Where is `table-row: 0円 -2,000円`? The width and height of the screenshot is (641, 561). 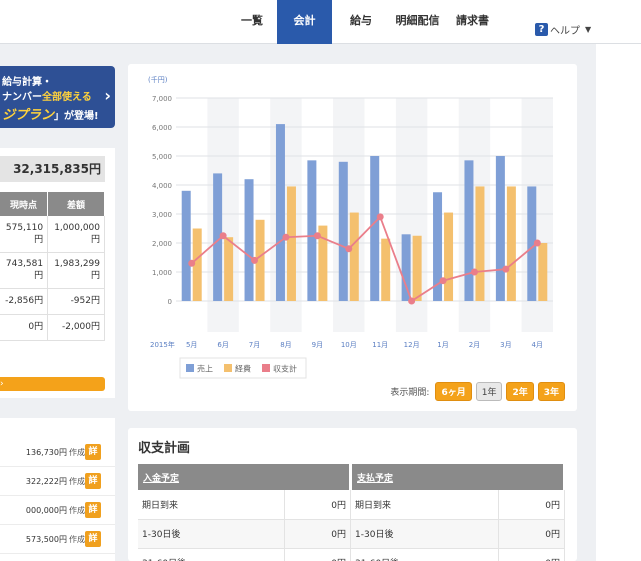
table-row: 0円 -2,000円 is located at coordinates (52, 327).